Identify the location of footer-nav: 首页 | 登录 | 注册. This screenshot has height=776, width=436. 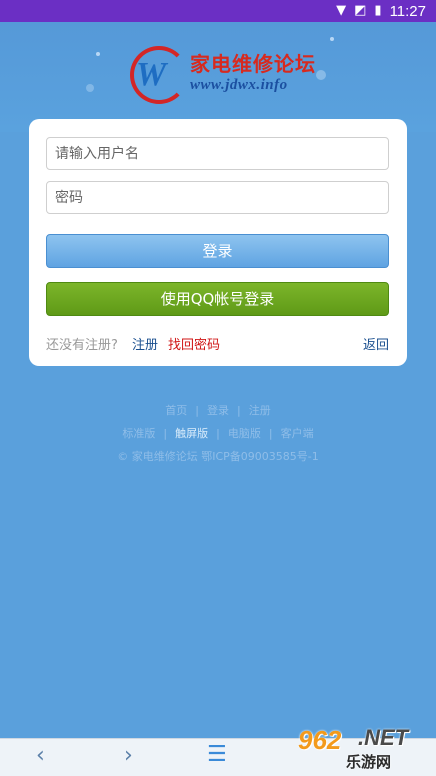
(218, 410).